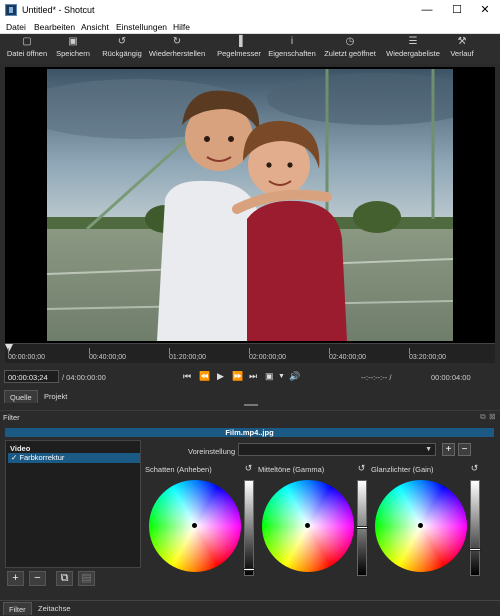 The width and height of the screenshot is (500, 616). What do you see at coordinates (267, 357) in the screenshot?
I see `ruler-label: 02:00:00;00` at bounding box center [267, 357].